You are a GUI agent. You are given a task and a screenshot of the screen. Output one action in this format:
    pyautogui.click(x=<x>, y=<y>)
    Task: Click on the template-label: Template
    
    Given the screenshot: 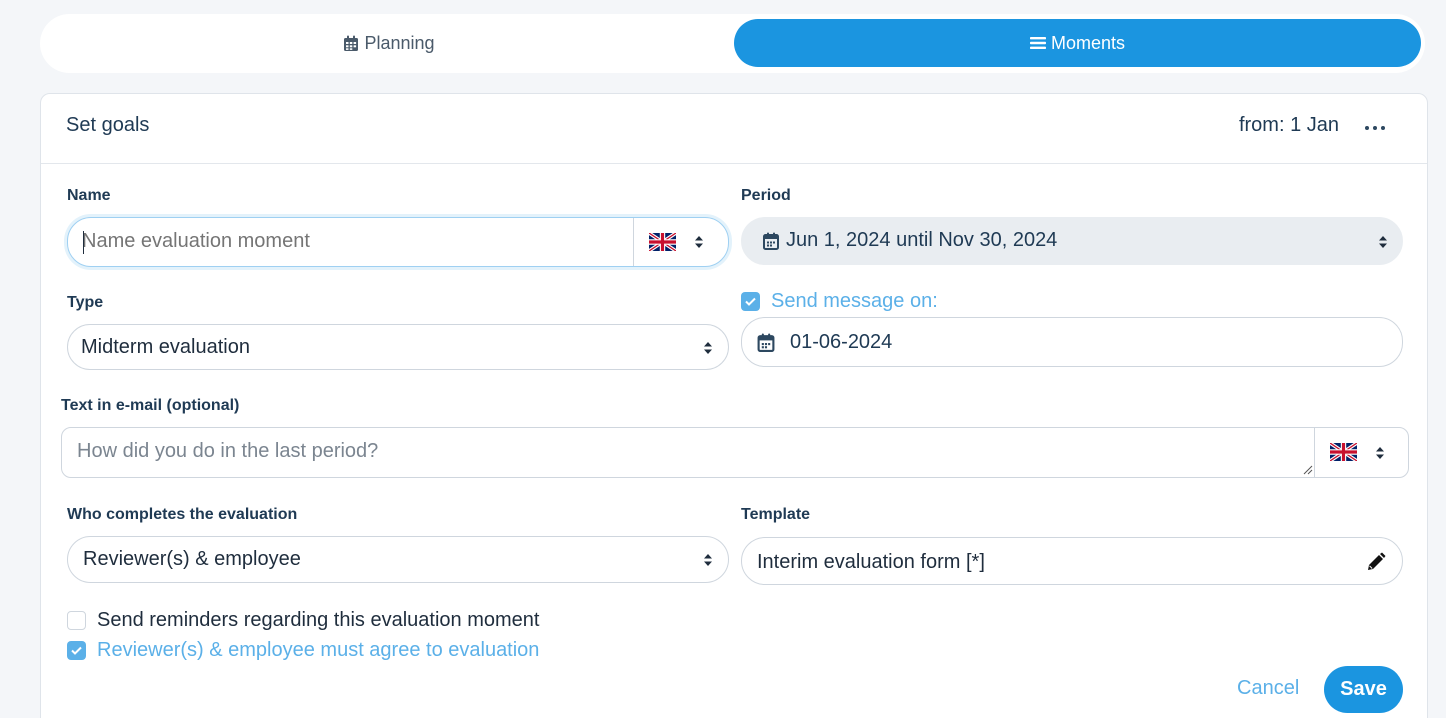 What is the action you would take?
    pyautogui.click(x=776, y=514)
    